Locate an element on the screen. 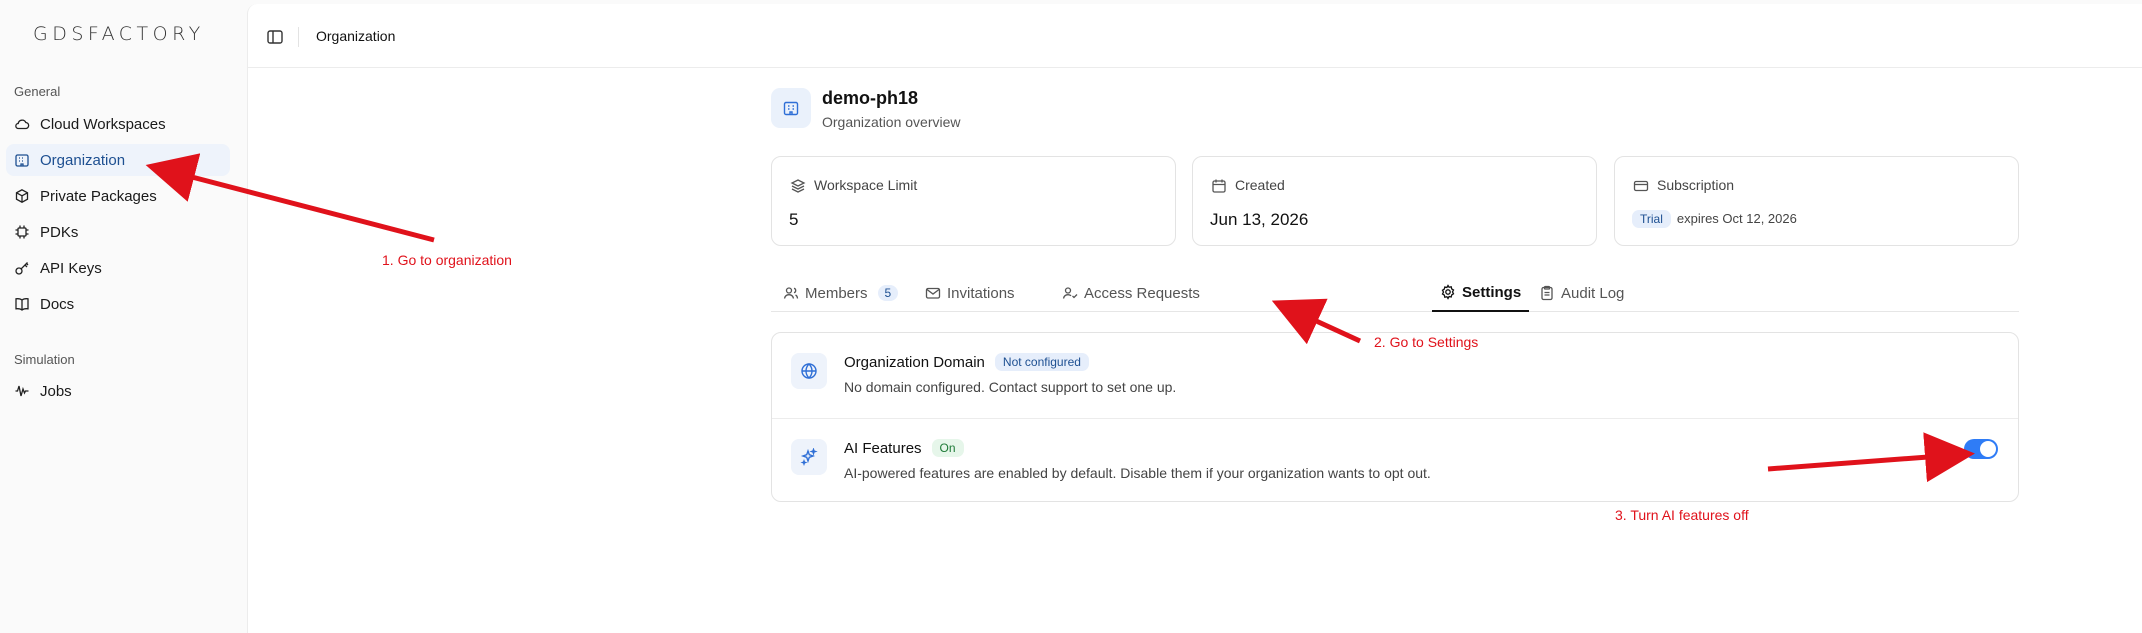  tab-members: Members 5 is located at coordinates (840, 293).